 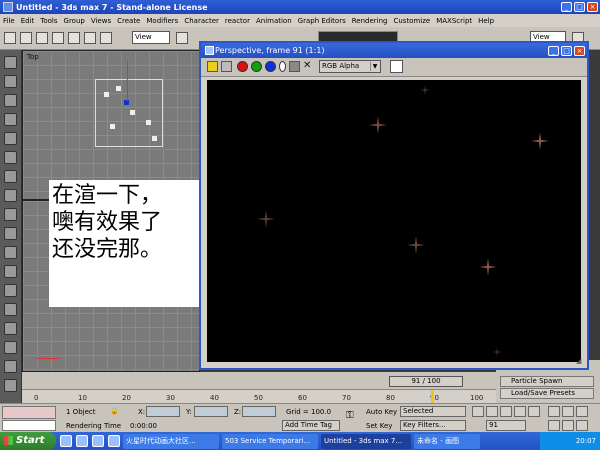 What do you see at coordinates (381, 412) in the screenshot?
I see `auto-key-label: Auto Key` at bounding box center [381, 412].